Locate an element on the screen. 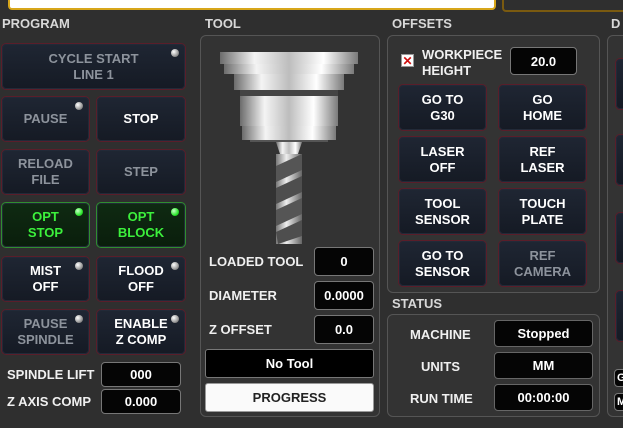 The image size is (623, 428). reload-label: RELOAD is located at coordinates (45, 163).